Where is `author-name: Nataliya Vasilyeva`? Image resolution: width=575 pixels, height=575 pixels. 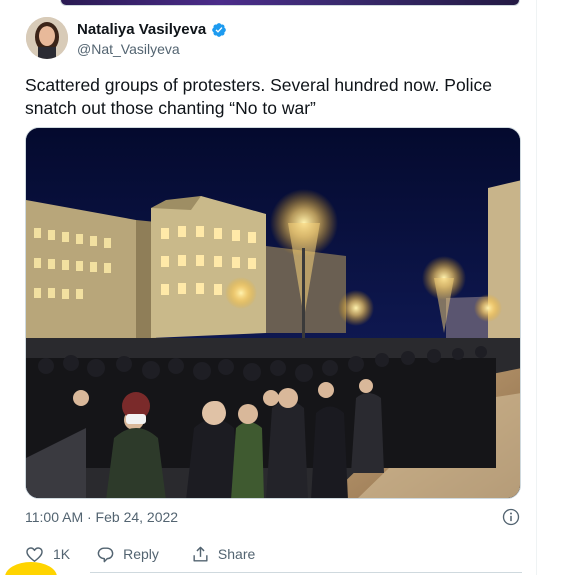 author-name: Nataliya Vasilyeva is located at coordinates (152, 29).